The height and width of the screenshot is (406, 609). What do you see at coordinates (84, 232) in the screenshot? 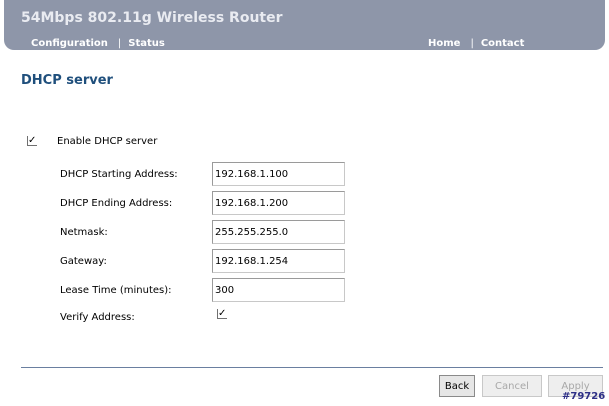
I see `netmask-label: Netmask:` at bounding box center [84, 232].